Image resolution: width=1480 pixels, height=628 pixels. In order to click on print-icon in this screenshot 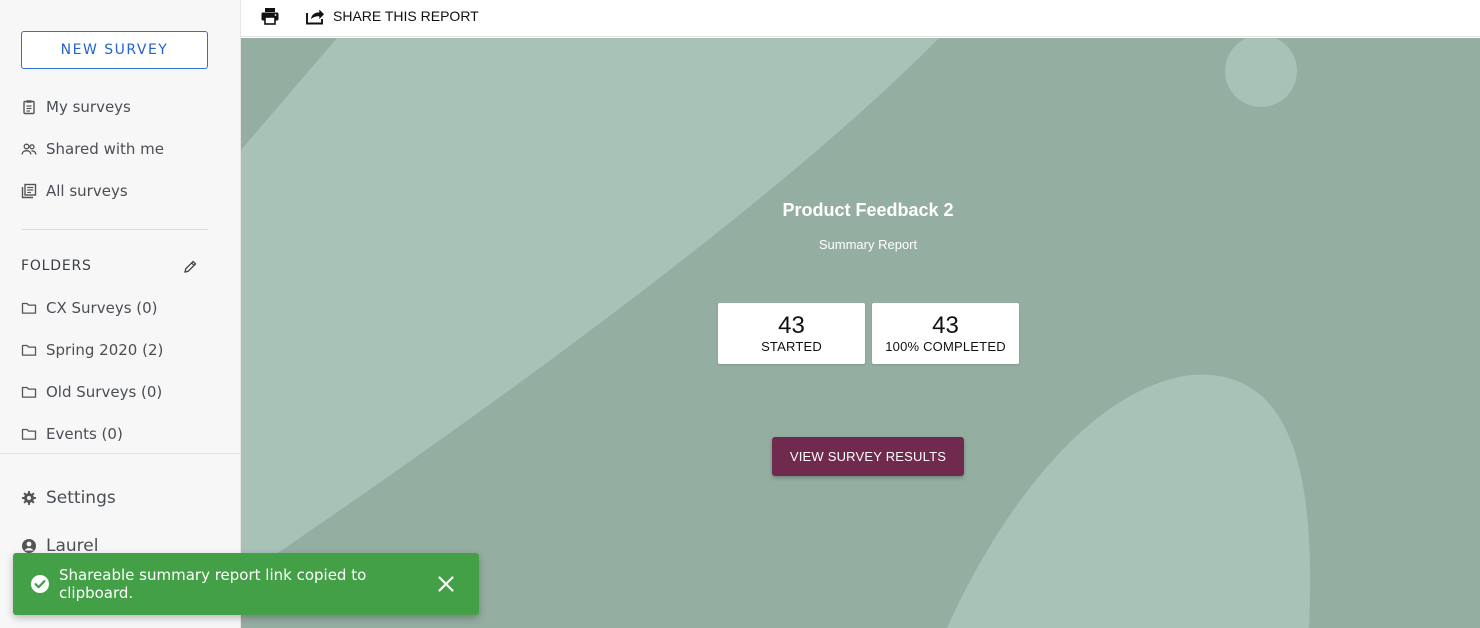, I will do `click(270, 16)`.